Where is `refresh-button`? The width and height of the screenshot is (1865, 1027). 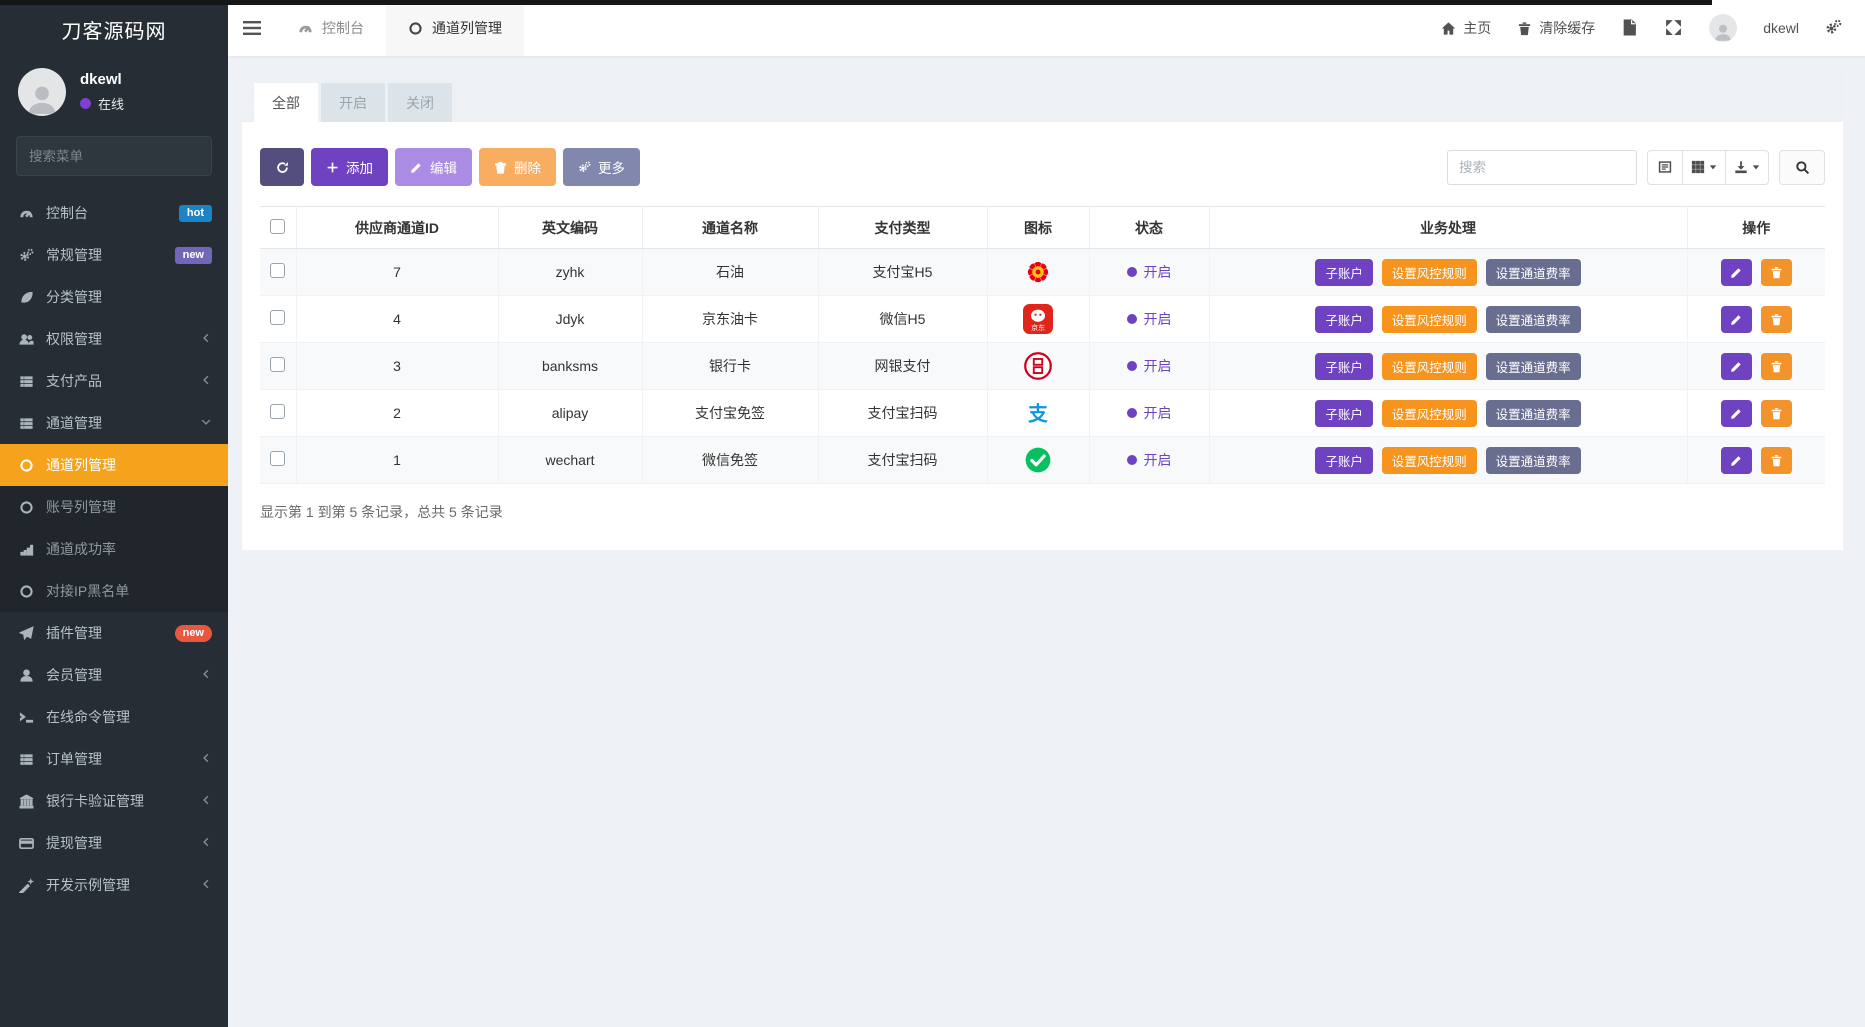 refresh-button is located at coordinates (282, 167).